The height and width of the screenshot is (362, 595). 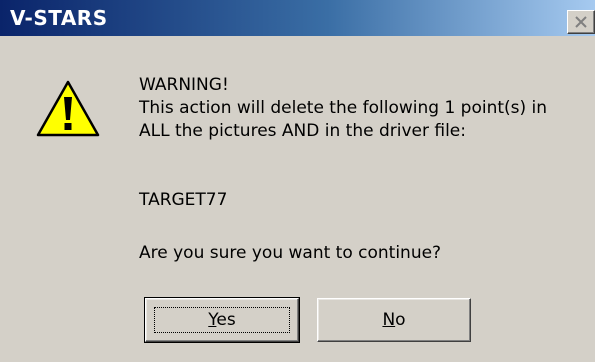 I want to click on no-label: No, so click(x=394, y=320).